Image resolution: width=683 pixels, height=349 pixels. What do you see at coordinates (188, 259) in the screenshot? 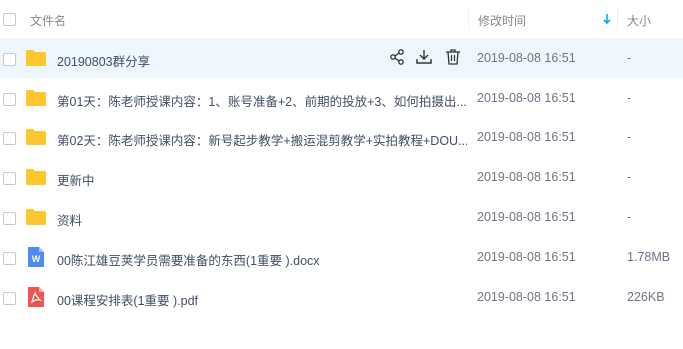
I see `file-name: 00陈江雄豆荚学员需要准备的东西(1重要 ).docx` at bounding box center [188, 259].